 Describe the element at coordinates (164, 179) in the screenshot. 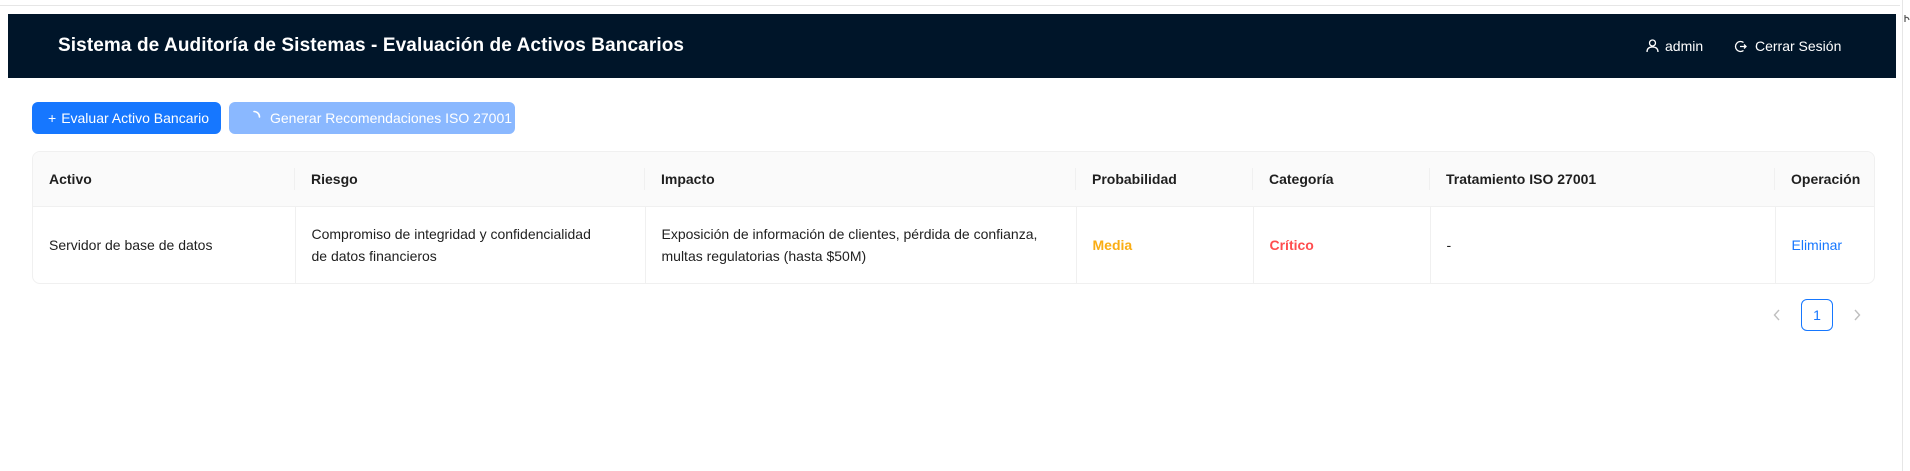

I see `column-header-activo: Activo` at that location.